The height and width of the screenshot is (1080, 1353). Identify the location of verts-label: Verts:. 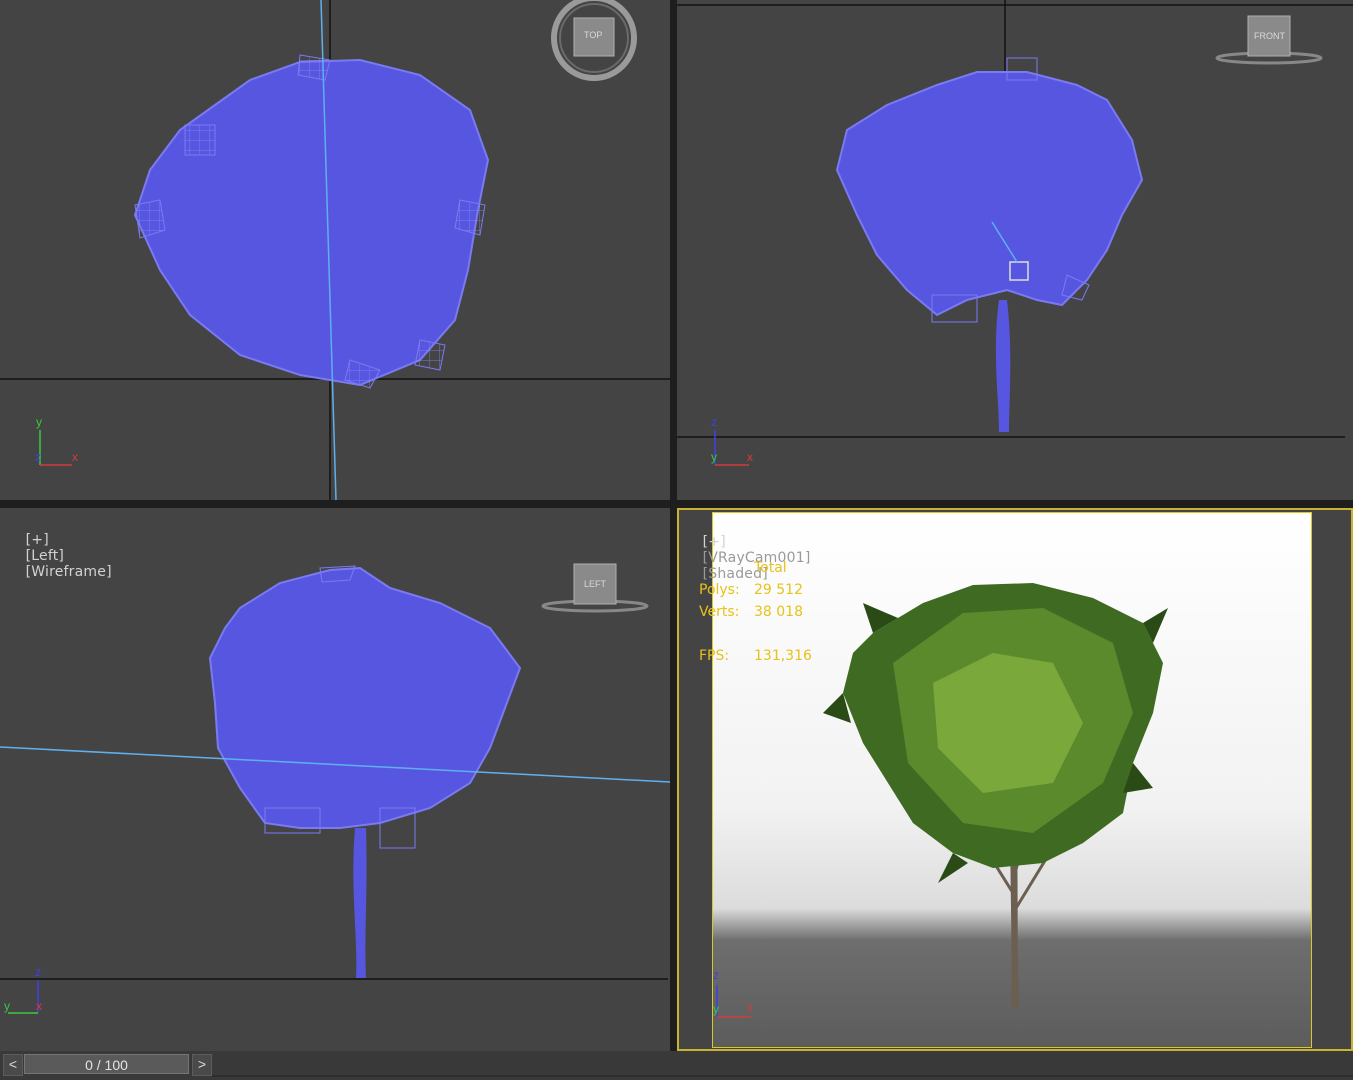
(719, 612).